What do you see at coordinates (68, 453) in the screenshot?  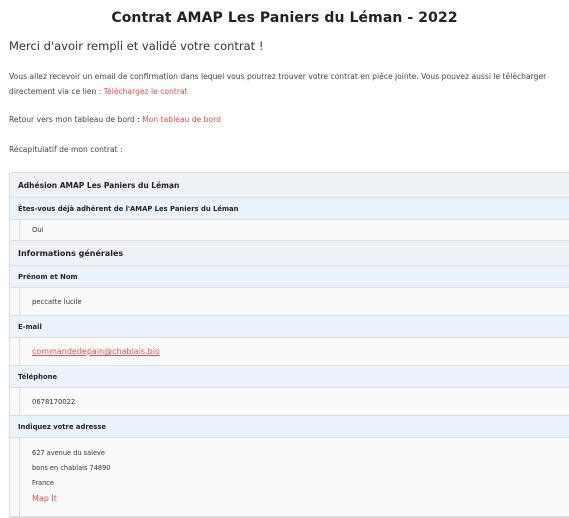 I see `address-line1: 627 avenue du saleve` at bounding box center [68, 453].